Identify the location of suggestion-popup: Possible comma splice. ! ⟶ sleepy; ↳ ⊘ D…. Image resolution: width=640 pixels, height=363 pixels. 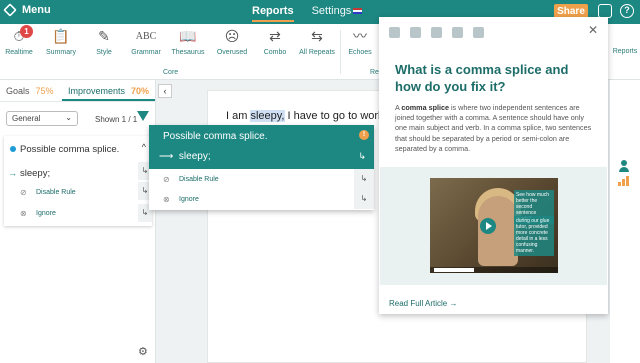
(261, 167).